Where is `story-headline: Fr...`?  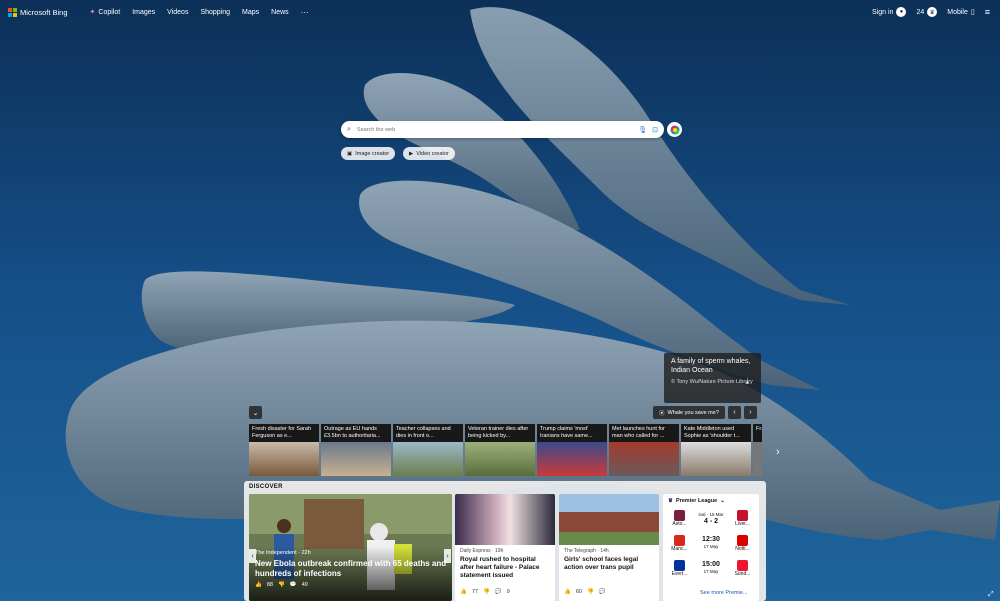 story-headline: Fr... is located at coordinates (757, 433).